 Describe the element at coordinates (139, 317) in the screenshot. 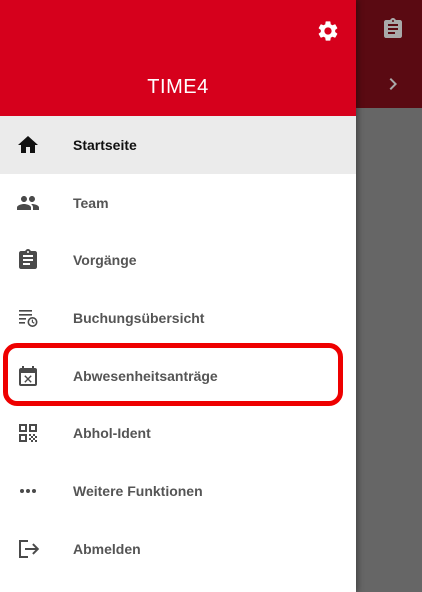

I see `menu-item-label: Buchungsübersicht` at that location.